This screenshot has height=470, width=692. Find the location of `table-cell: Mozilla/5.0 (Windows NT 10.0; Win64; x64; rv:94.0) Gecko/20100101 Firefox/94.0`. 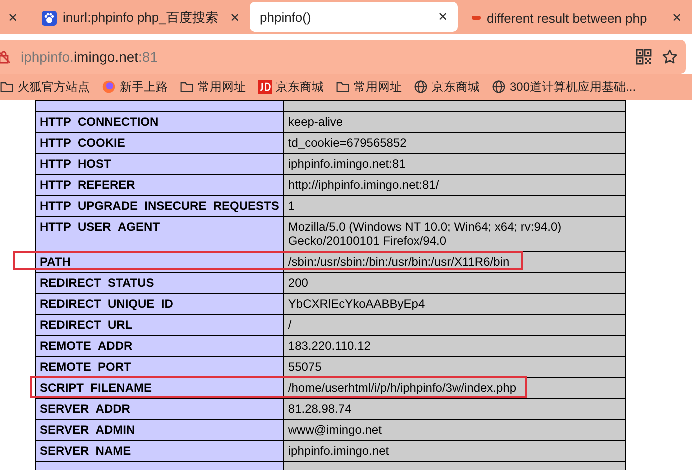

table-cell: Mozilla/5.0 (Windows NT 10.0; Win64; x64; rv:94.0) Gecko/20100101 Firefox/94.0 is located at coordinates (455, 234).